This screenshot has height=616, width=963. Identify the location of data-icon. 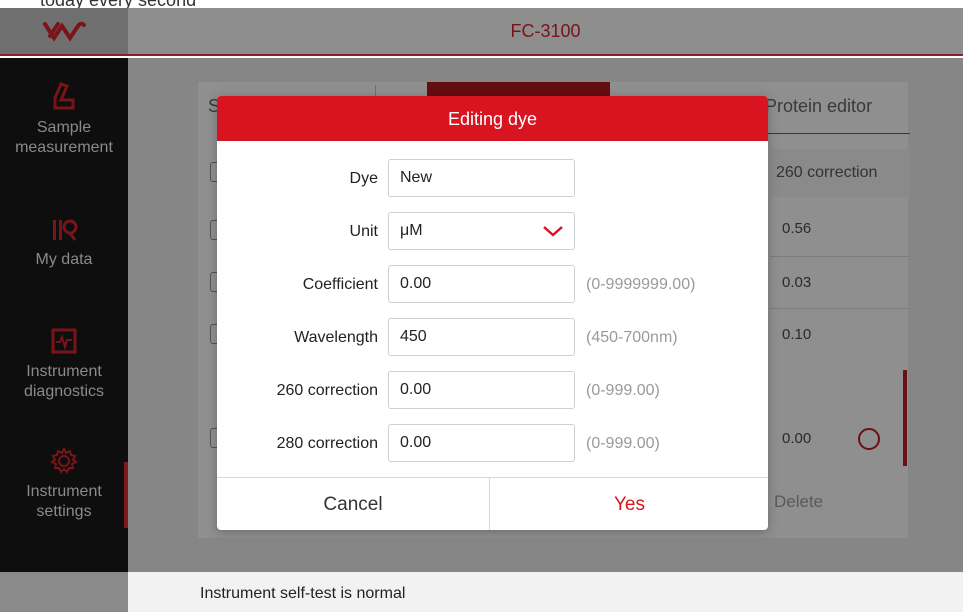
(65, 230).